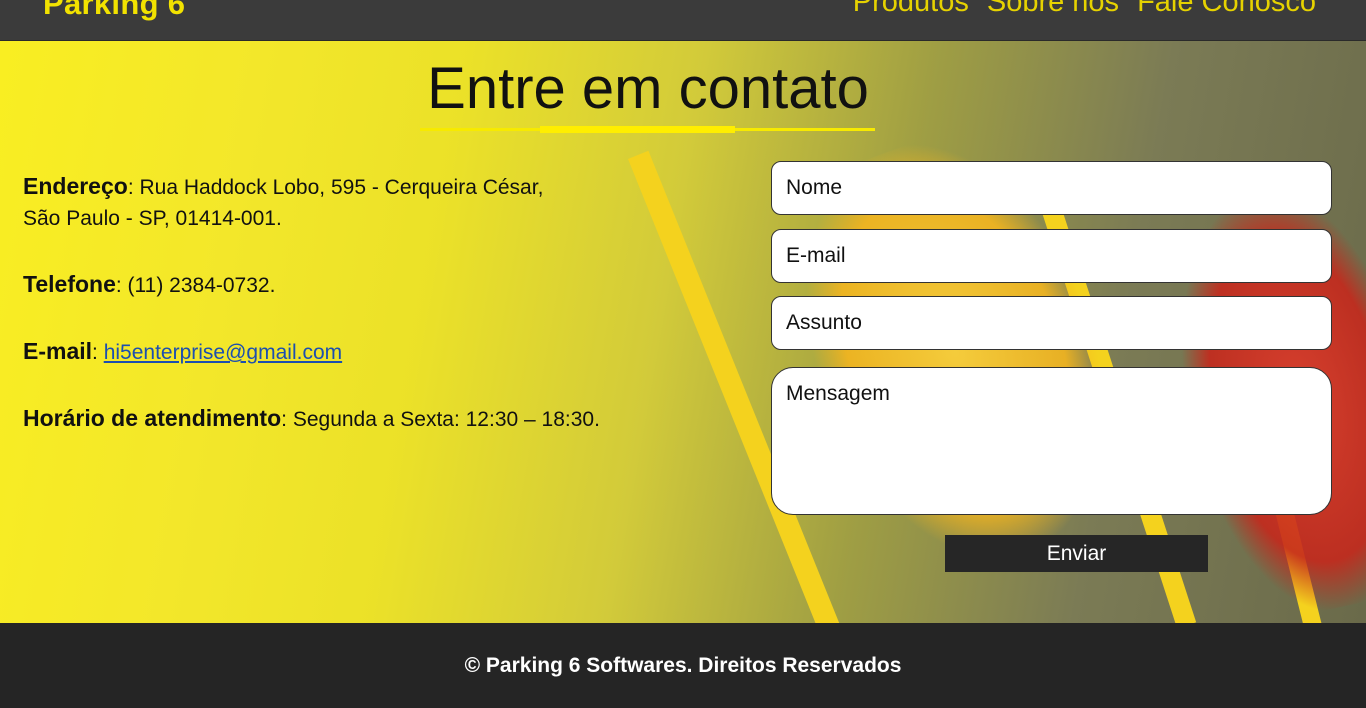 The image size is (1366, 708). I want to click on hours-value: Segunda a Sexta: 12:30 – 18:30., so click(446, 419).